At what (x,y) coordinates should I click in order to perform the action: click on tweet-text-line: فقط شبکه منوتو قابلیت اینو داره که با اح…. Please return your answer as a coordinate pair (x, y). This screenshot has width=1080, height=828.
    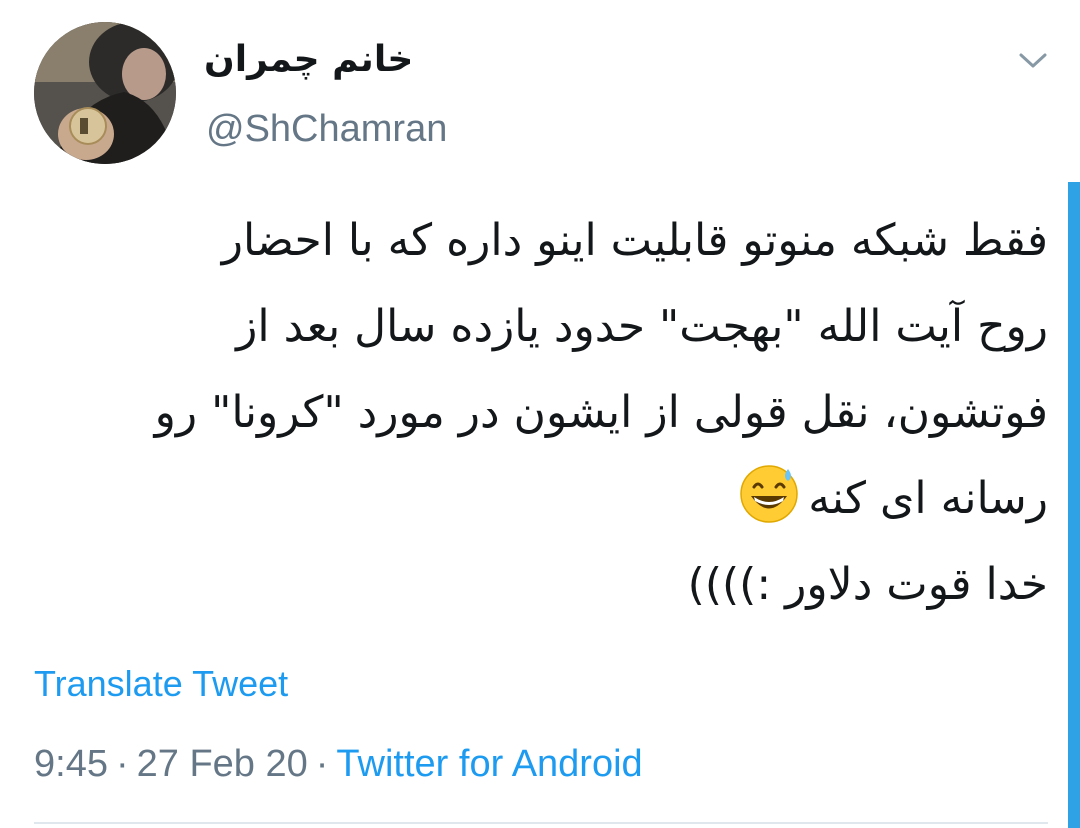
    Looking at the image, I should click on (634, 240).